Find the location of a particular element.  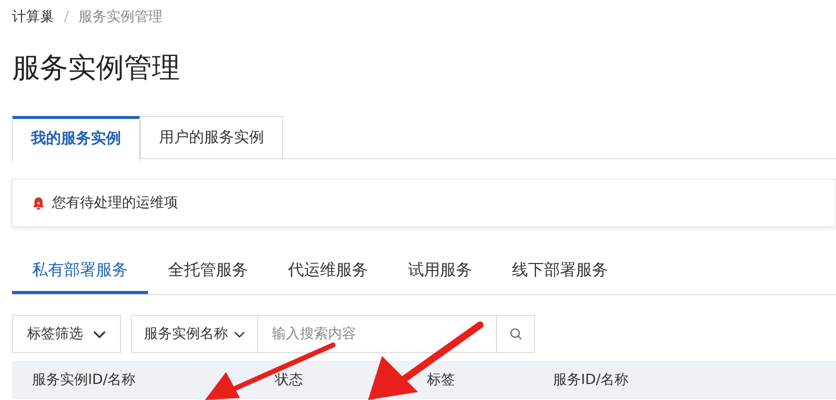

tab: 线下部署服务 is located at coordinates (560, 271).